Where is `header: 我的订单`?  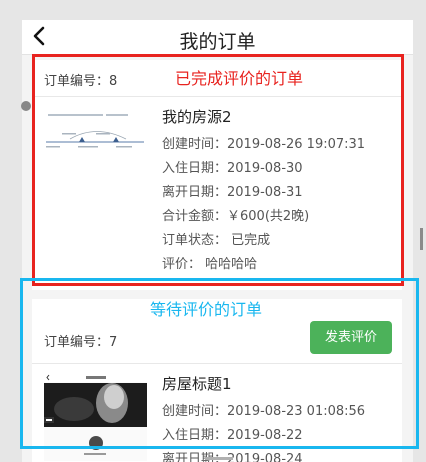 header: 我的订单 is located at coordinates (217, 37).